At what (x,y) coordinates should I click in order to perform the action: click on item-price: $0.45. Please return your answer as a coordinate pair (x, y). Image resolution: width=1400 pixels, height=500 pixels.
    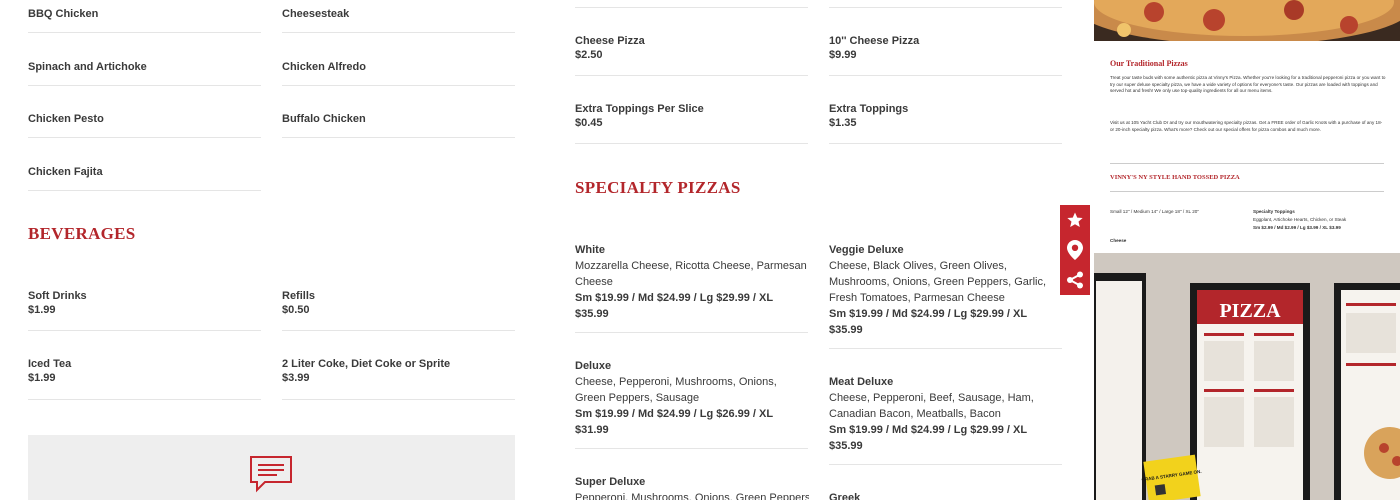
    Looking at the image, I should click on (589, 123).